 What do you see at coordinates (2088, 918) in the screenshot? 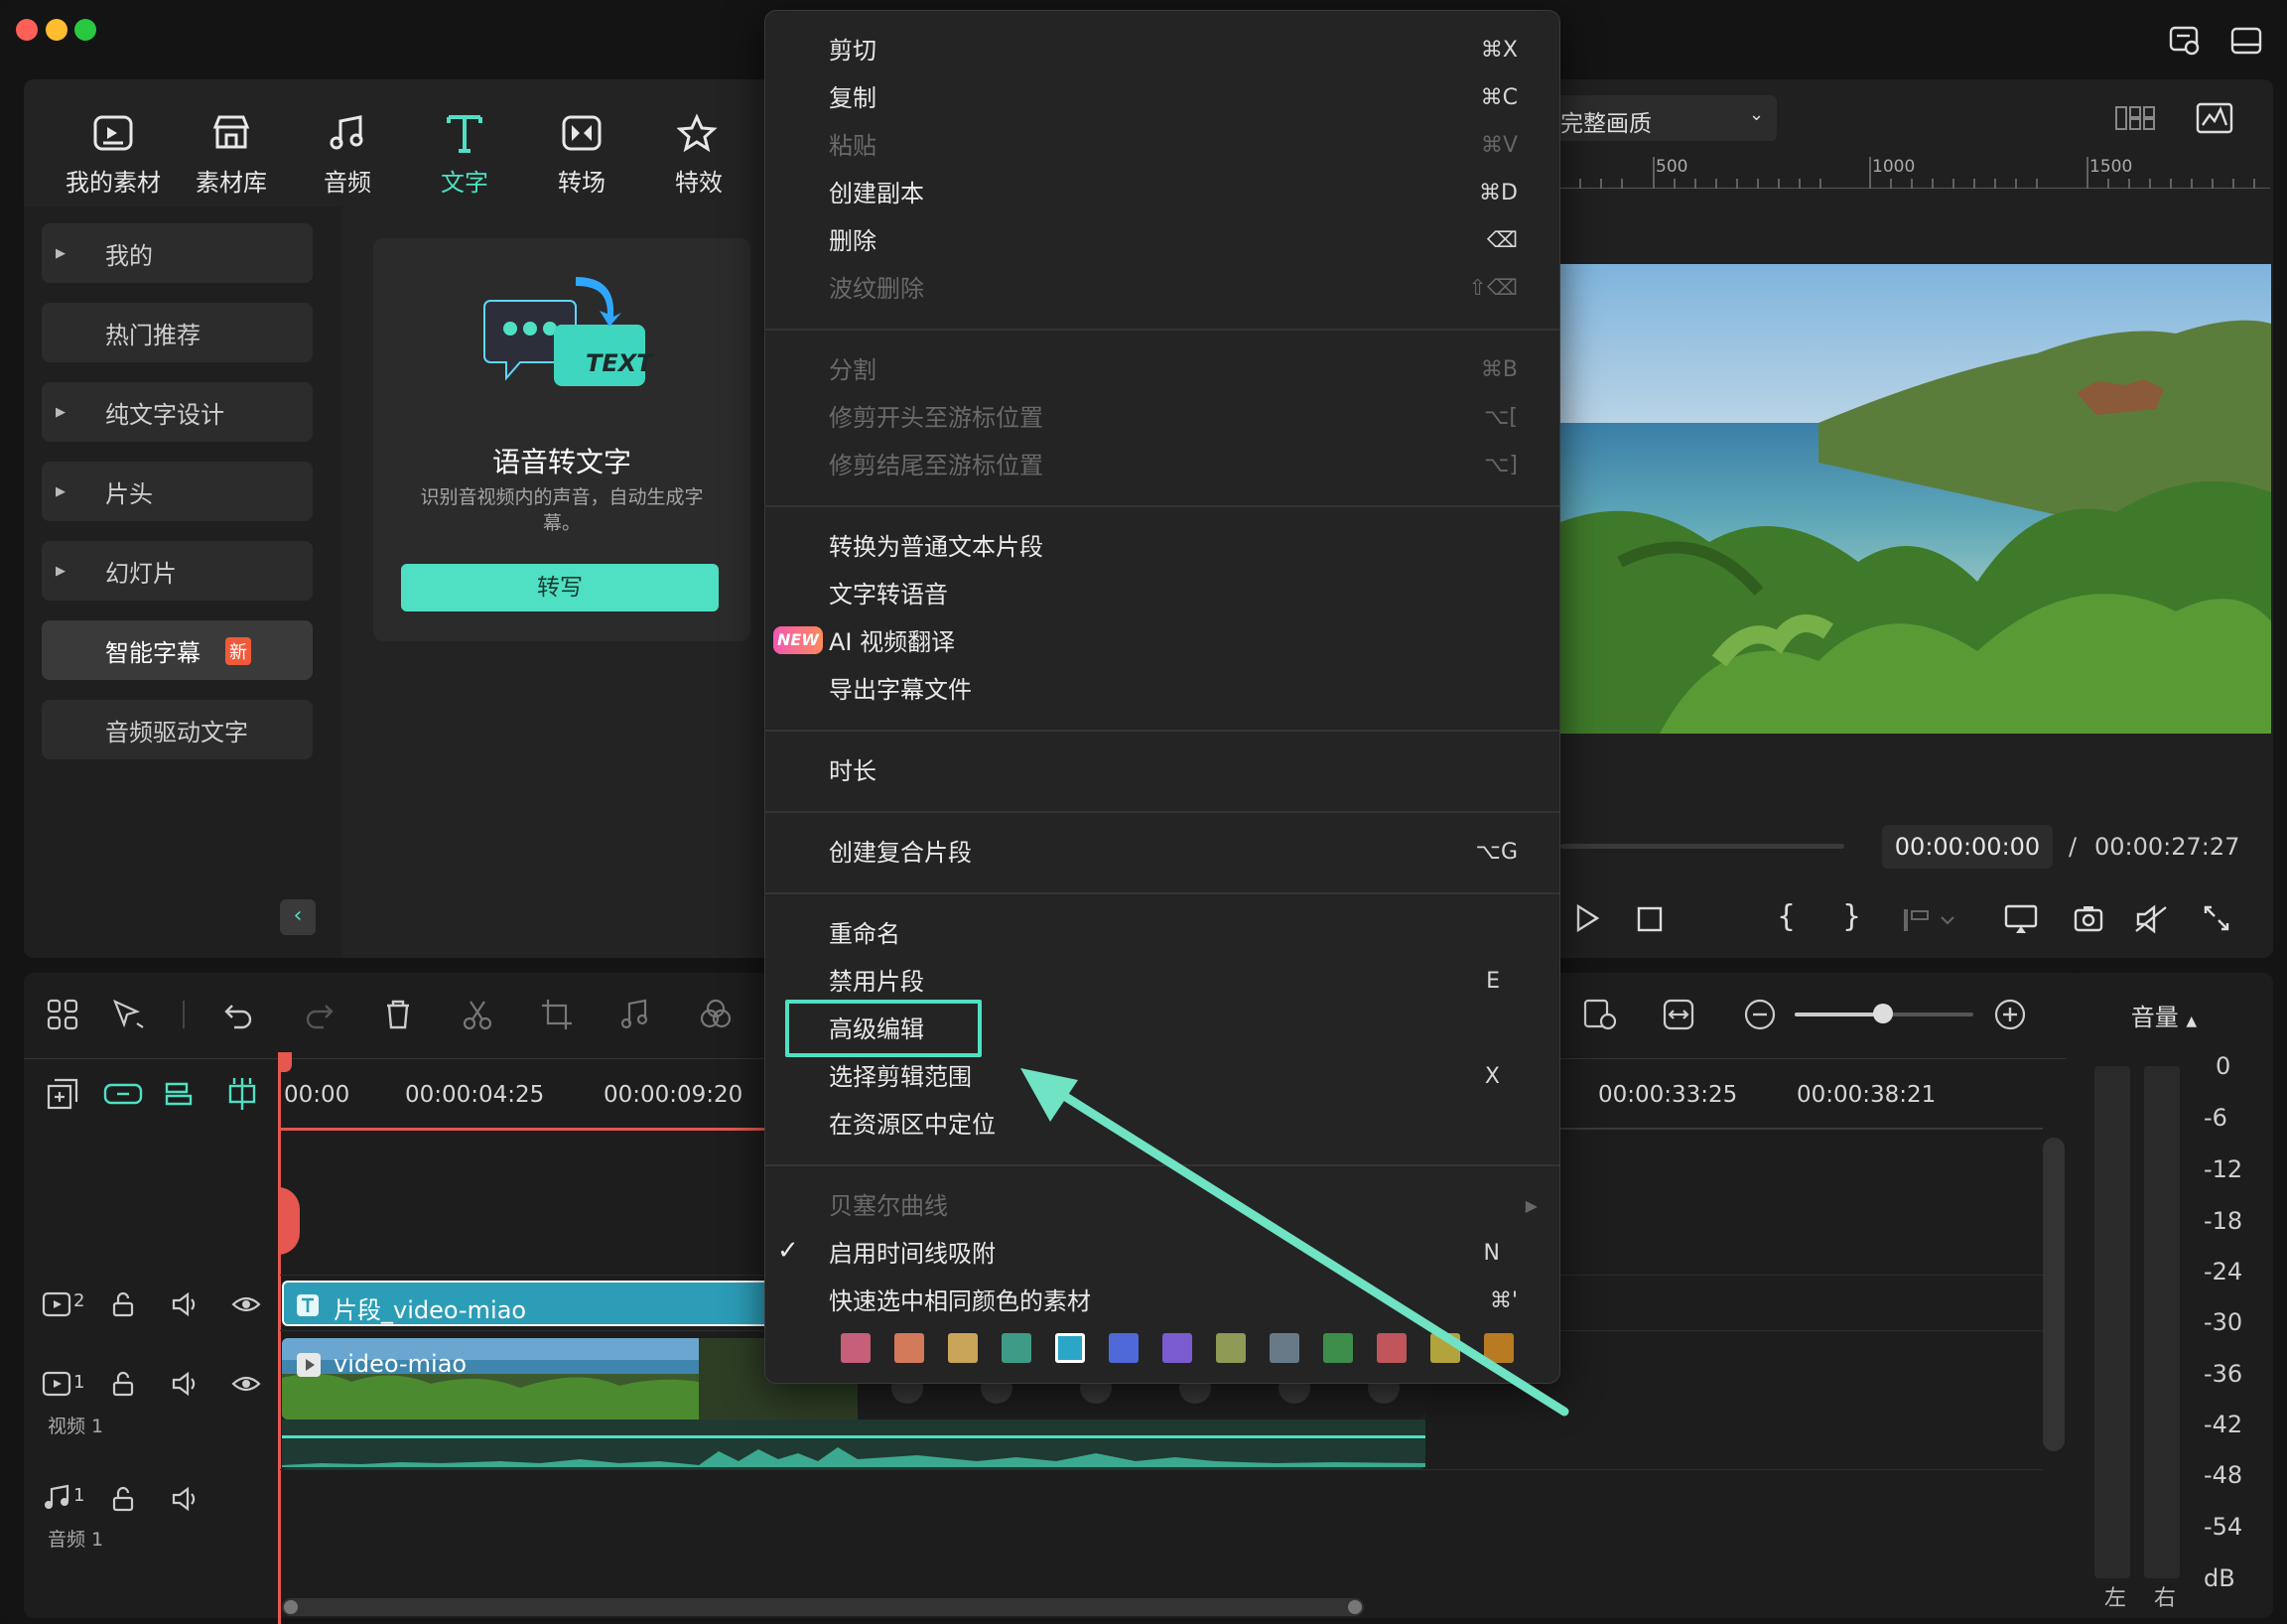
I see `snapshot-camera-icon` at bounding box center [2088, 918].